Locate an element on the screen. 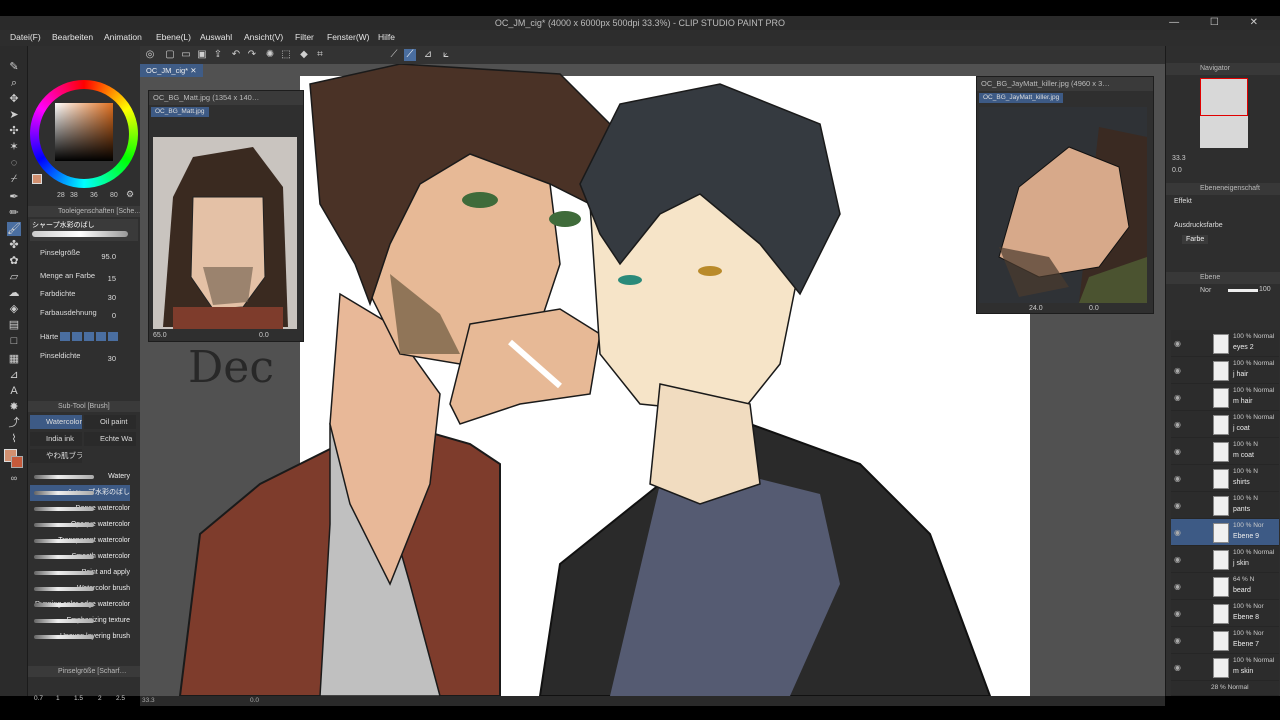 This screenshot has width=1280, height=720. blend-icon: ☁ is located at coordinates (14, 293).